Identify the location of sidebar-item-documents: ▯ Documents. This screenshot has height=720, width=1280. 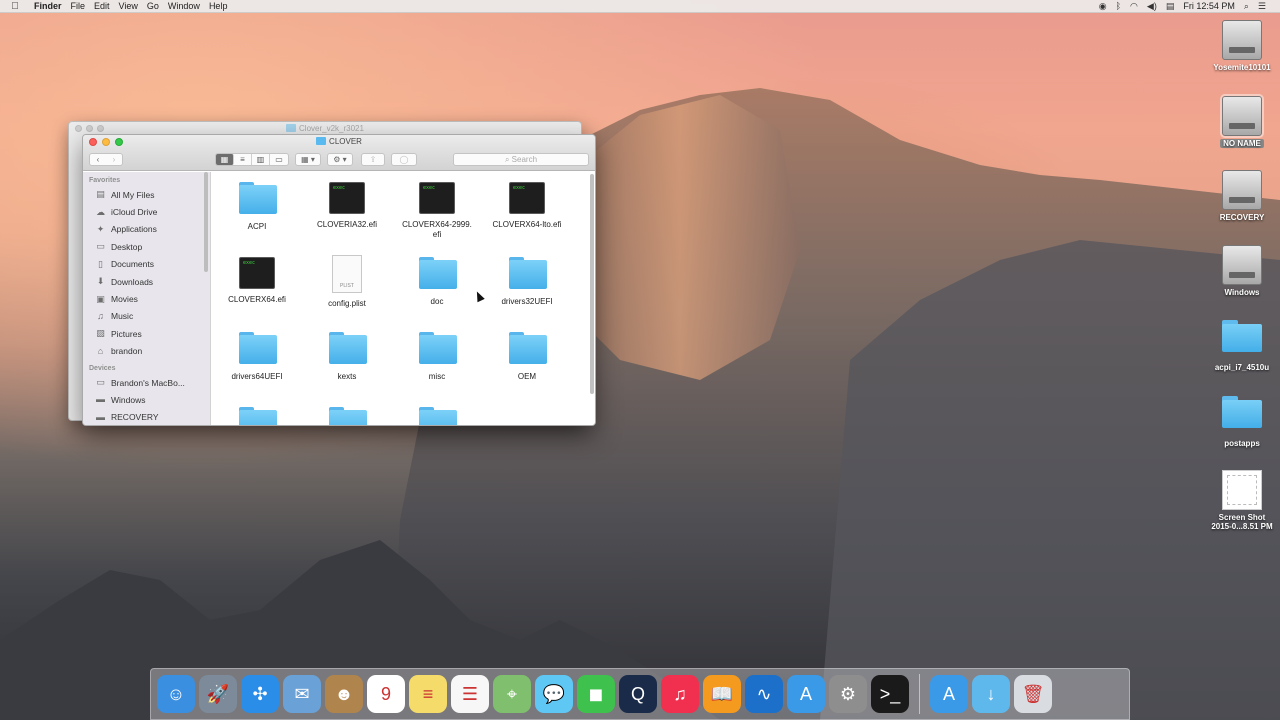
(146, 264).